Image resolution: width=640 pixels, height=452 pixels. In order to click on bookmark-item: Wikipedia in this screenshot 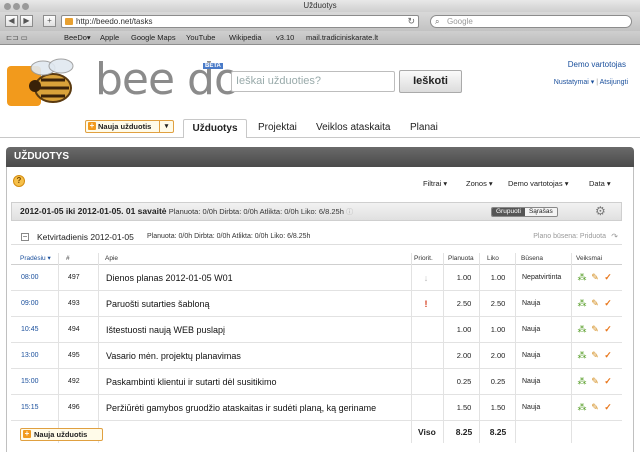, I will do `click(245, 38)`.